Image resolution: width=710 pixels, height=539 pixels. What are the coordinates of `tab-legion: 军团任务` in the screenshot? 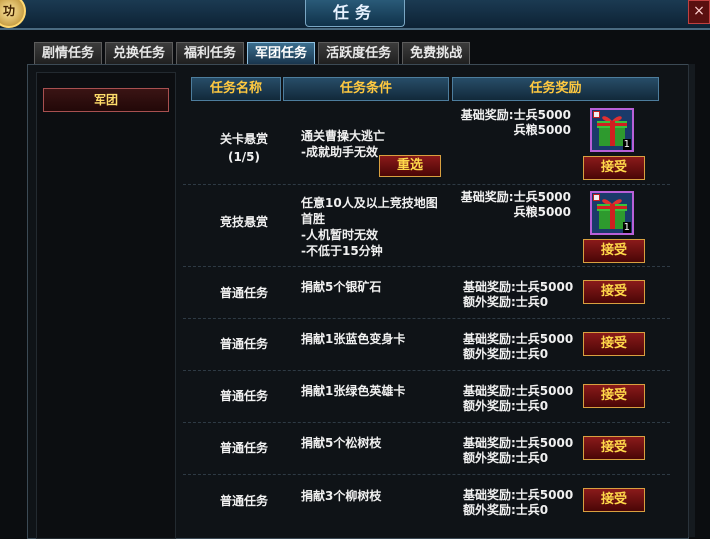 It's located at (281, 53).